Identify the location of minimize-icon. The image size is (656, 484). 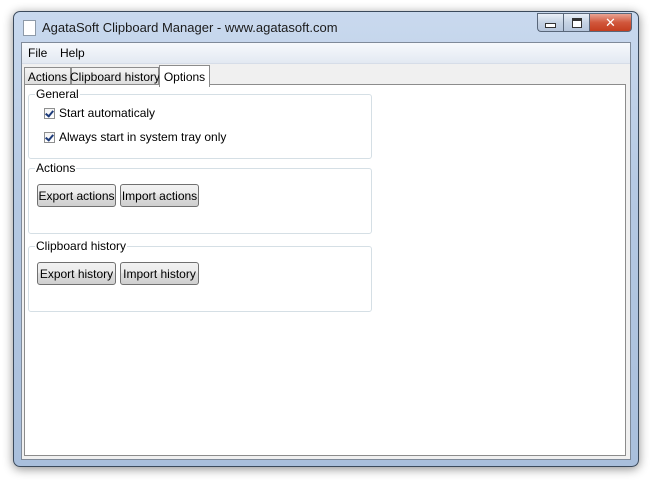
(550, 25).